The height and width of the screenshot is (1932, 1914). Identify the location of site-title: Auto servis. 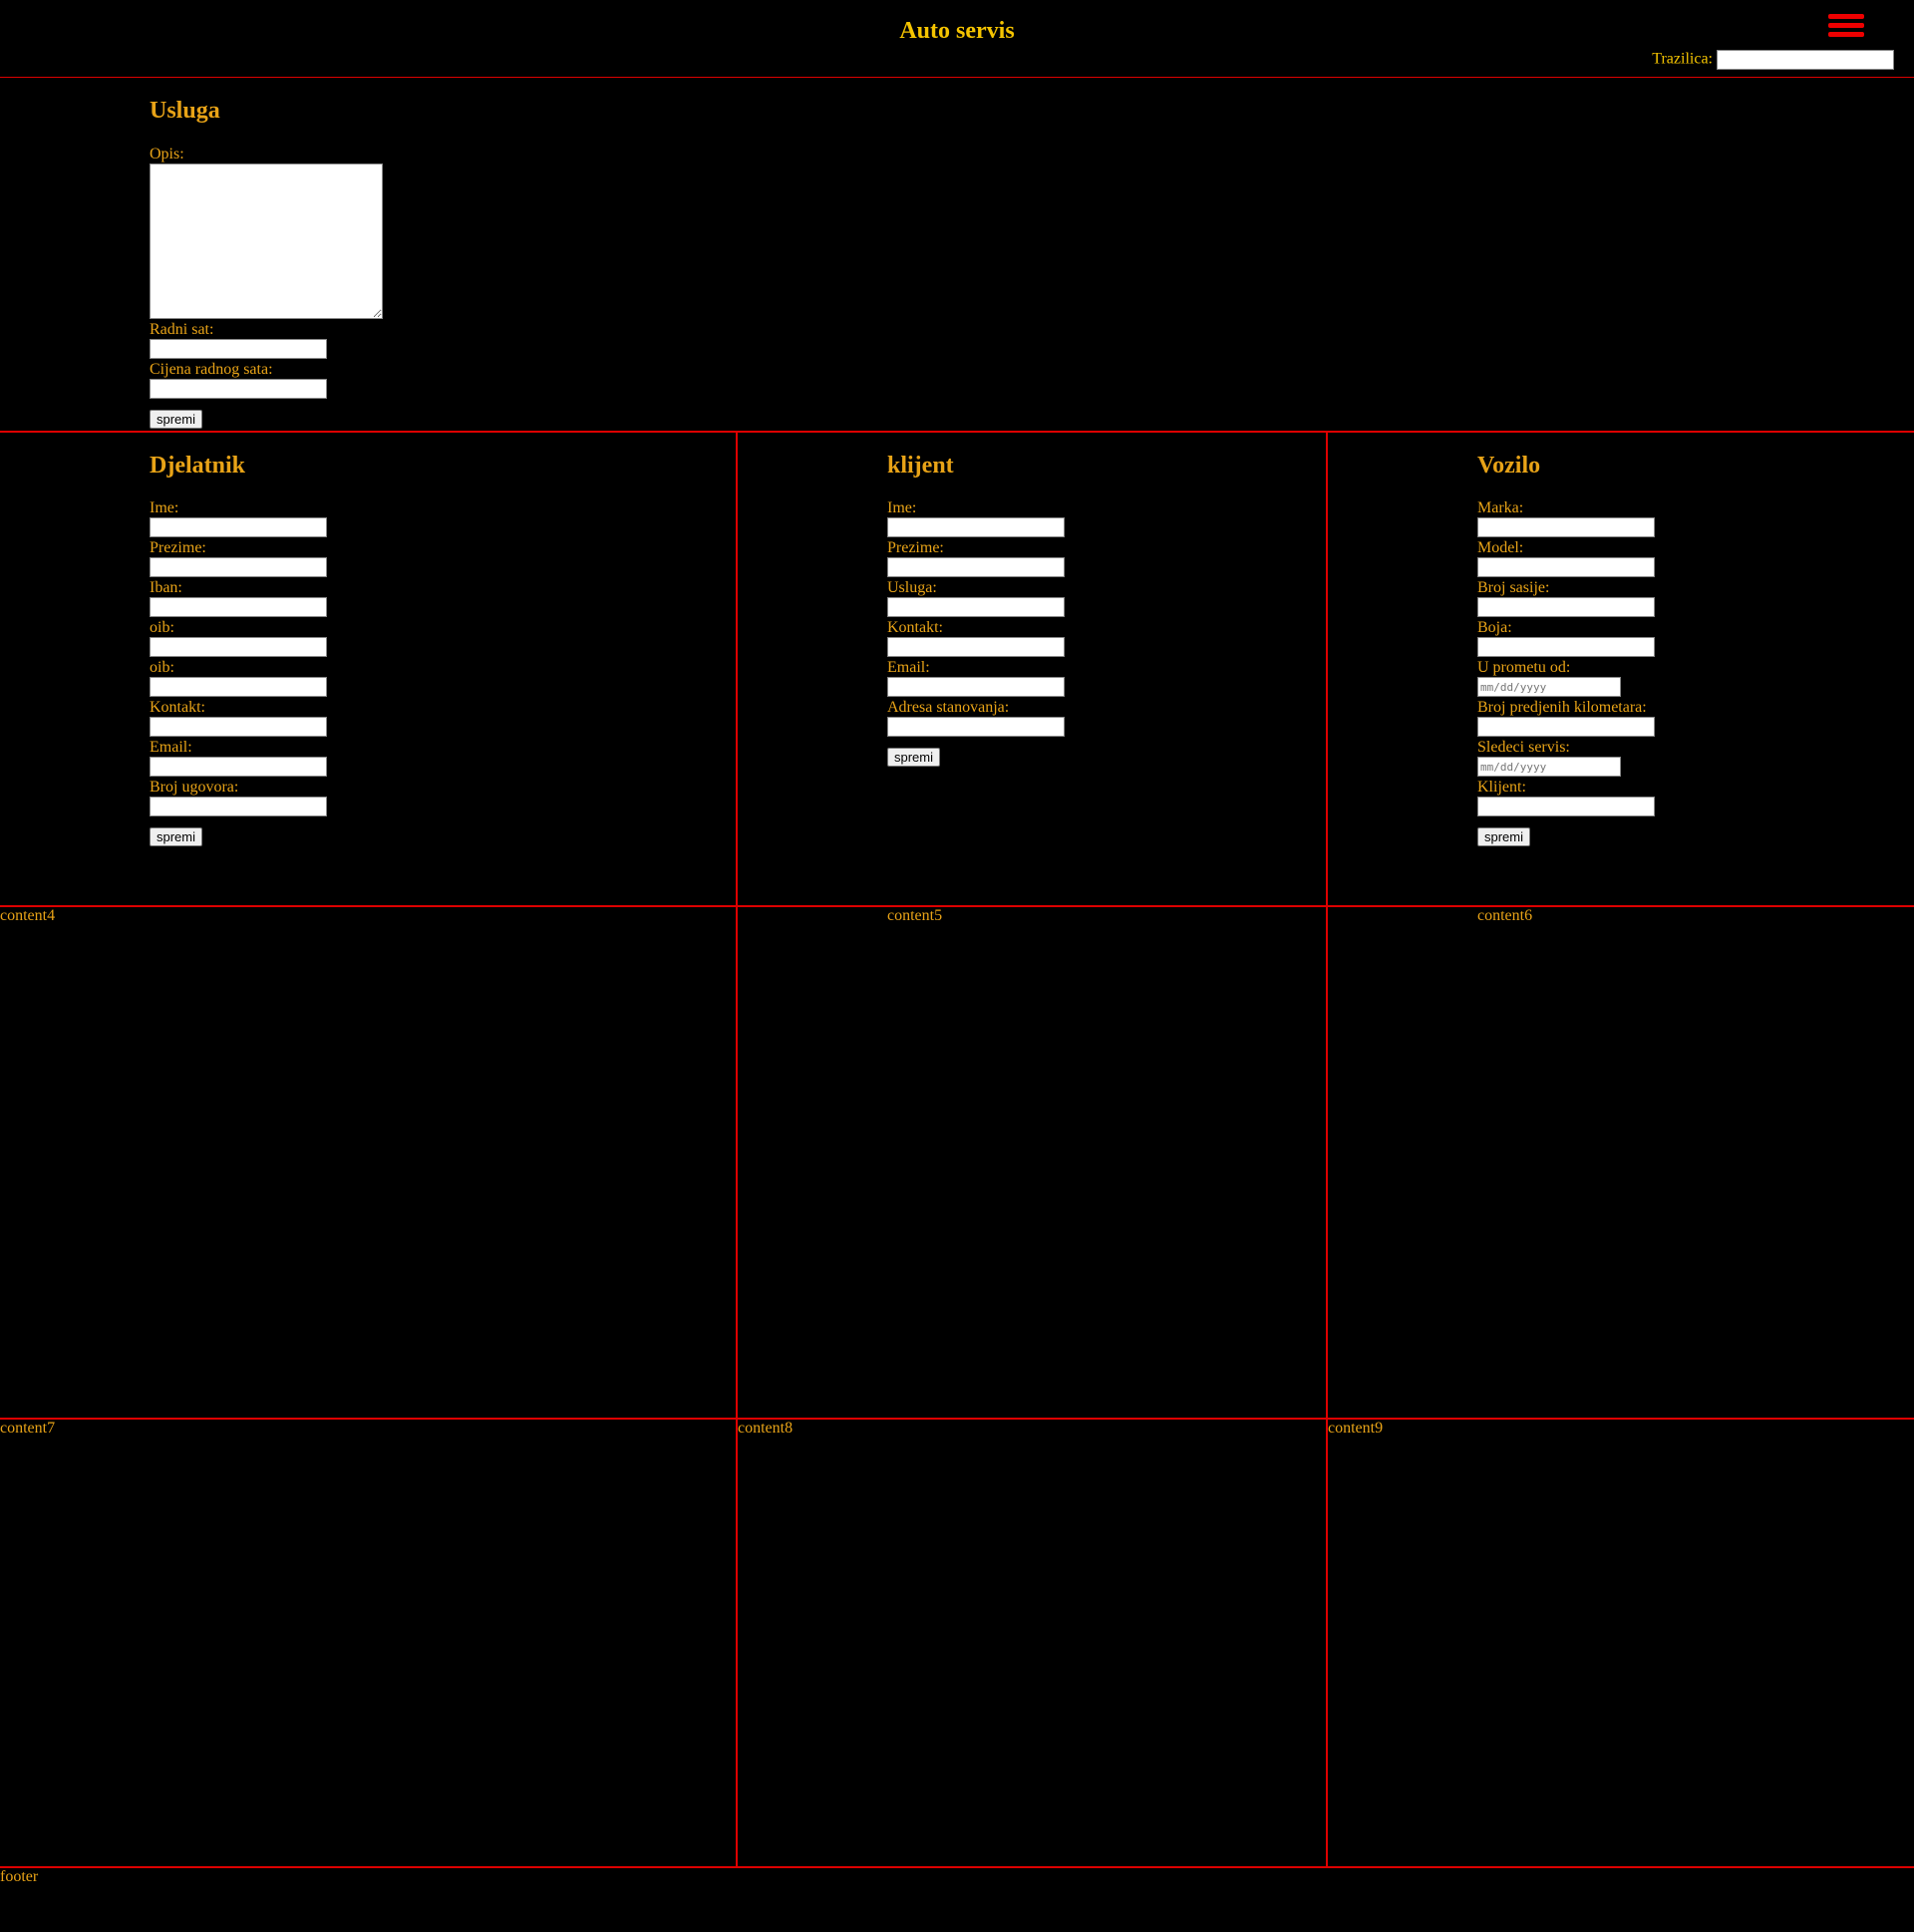
(957, 31).